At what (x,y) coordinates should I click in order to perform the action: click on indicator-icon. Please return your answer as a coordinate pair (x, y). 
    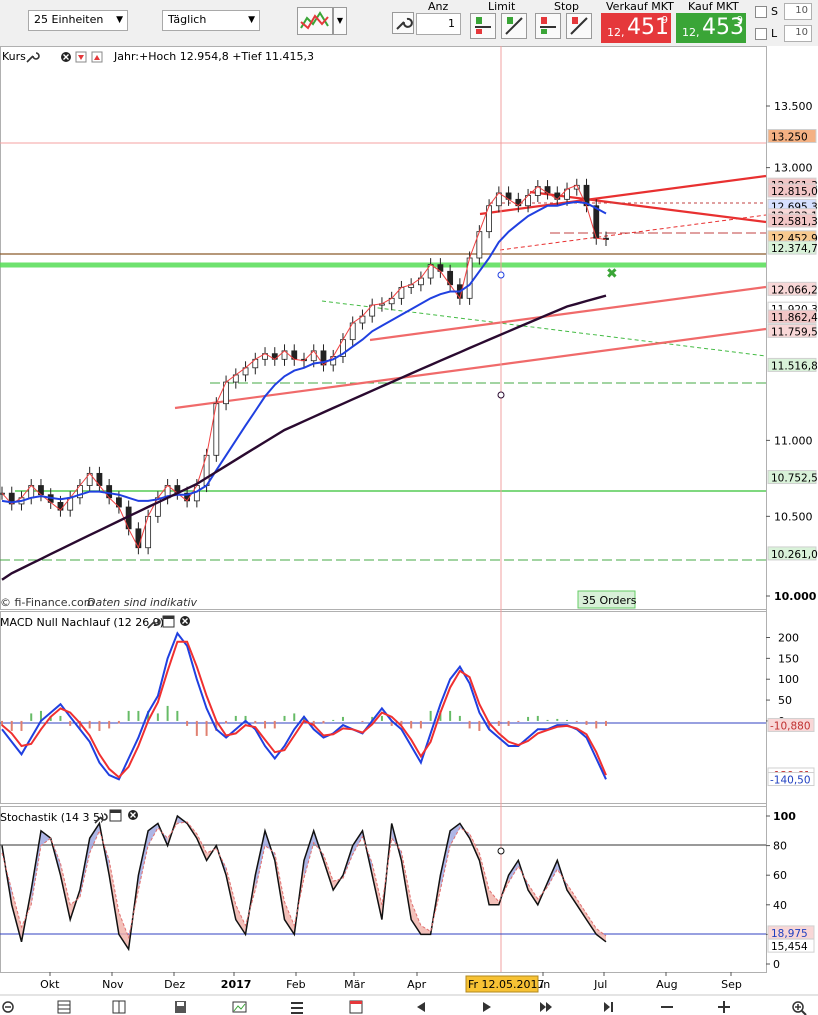
    Looking at the image, I should click on (314, 20).